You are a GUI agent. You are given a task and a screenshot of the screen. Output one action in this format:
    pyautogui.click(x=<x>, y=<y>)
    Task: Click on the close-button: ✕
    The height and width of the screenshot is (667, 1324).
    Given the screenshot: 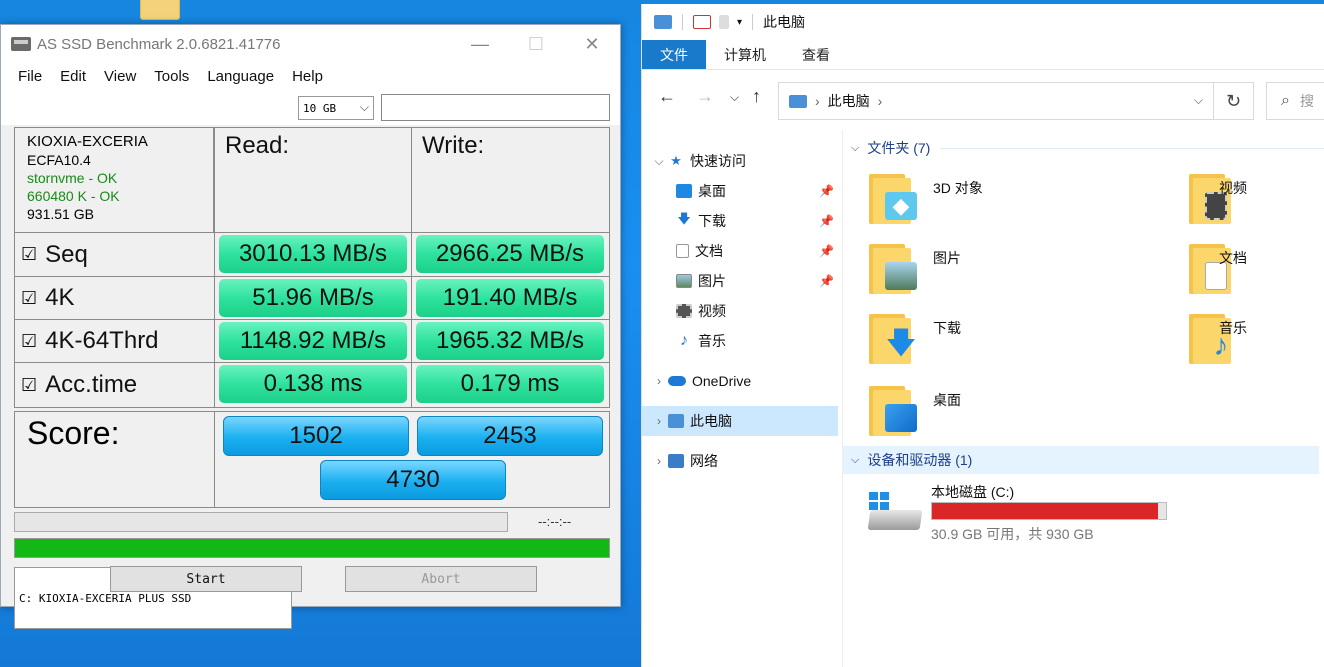 What is the action you would take?
    pyautogui.click(x=592, y=44)
    